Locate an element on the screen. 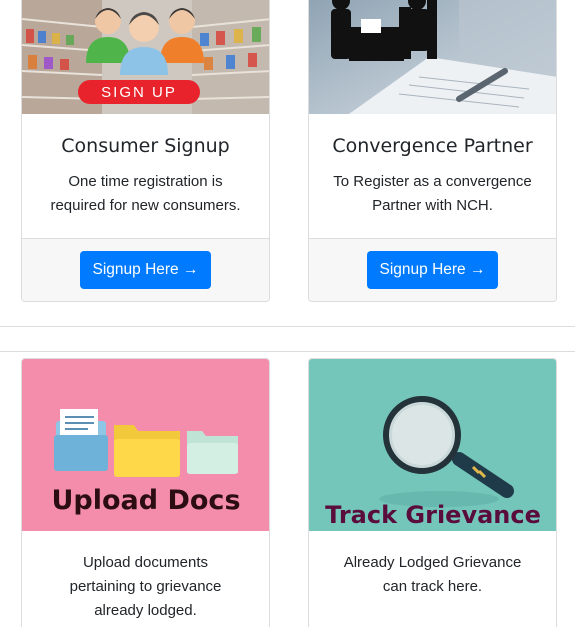  consumer-signup-footer: Signup Here → is located at coordinates (145, 269).